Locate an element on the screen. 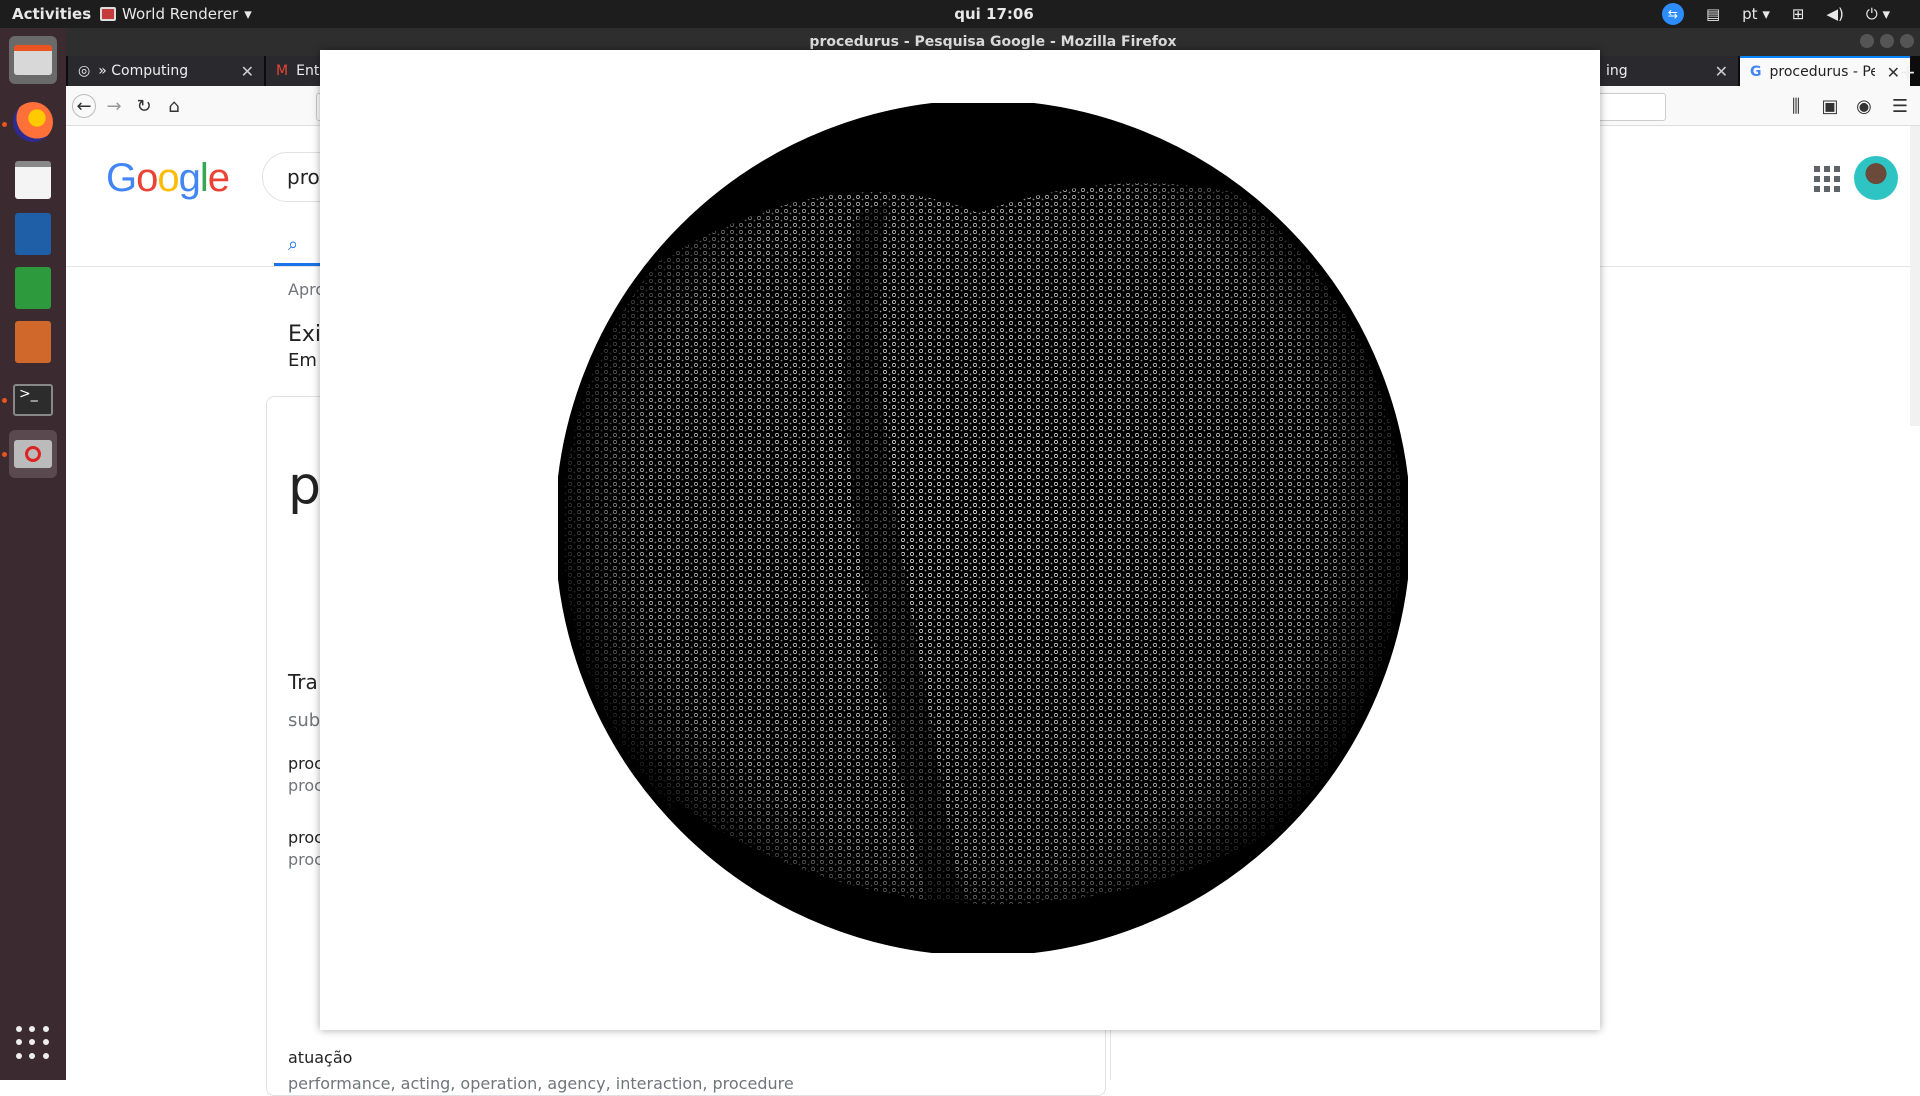 Image resolution: width=1920 pixels, height=1096 pixels. translations-title: Tra is located at coordinates (303, 682).